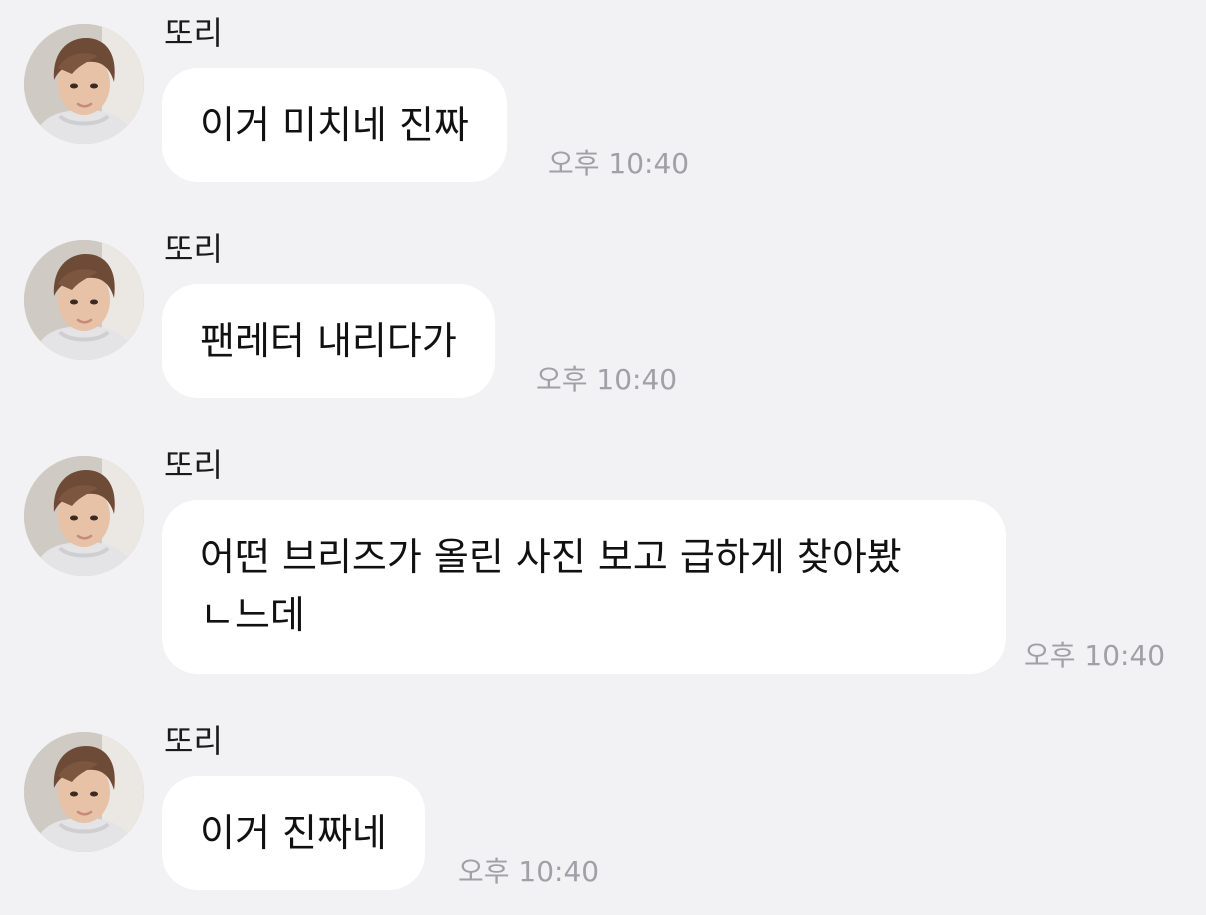 Image resolution: width=1206 pixels, height=915 pixels. What do you see at coordinates (328, 341) in the screenshot?
I see `message-bubble: 팬레터 내리다가` at bounding box center [328, 341].